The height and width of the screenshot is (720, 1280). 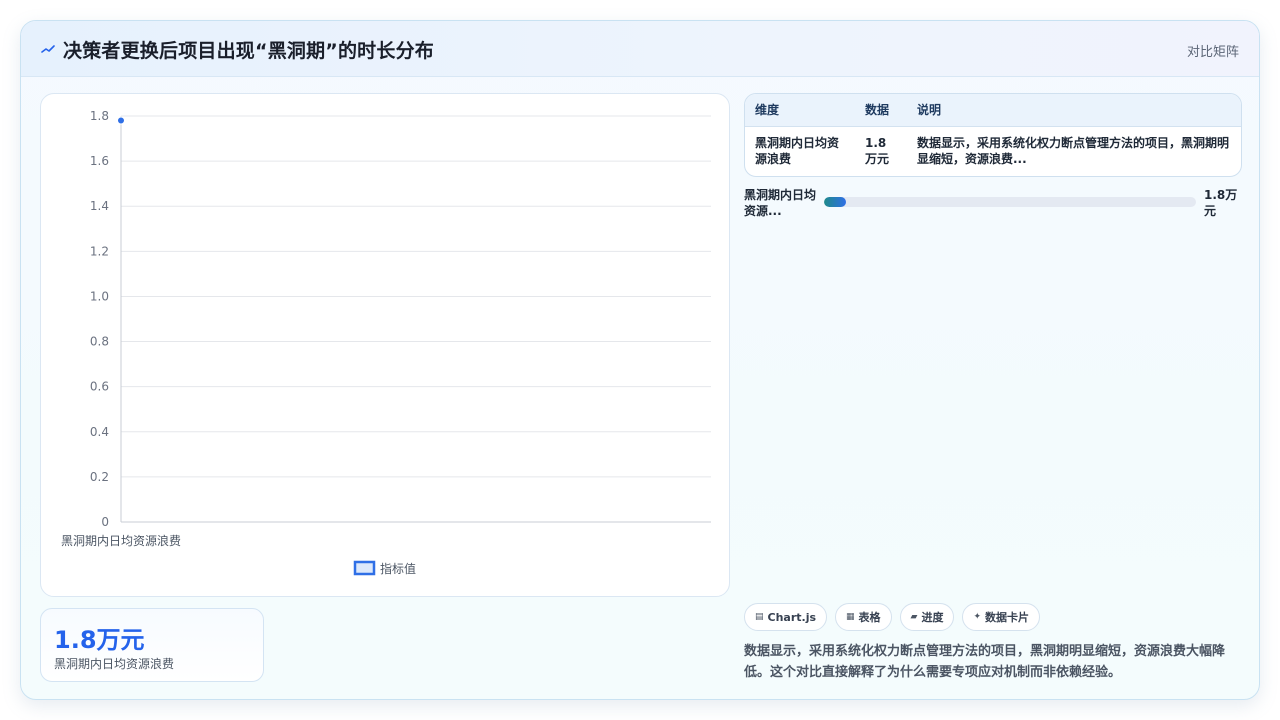 I want to click on table-icon: ▦, so click(x=850, y=617).